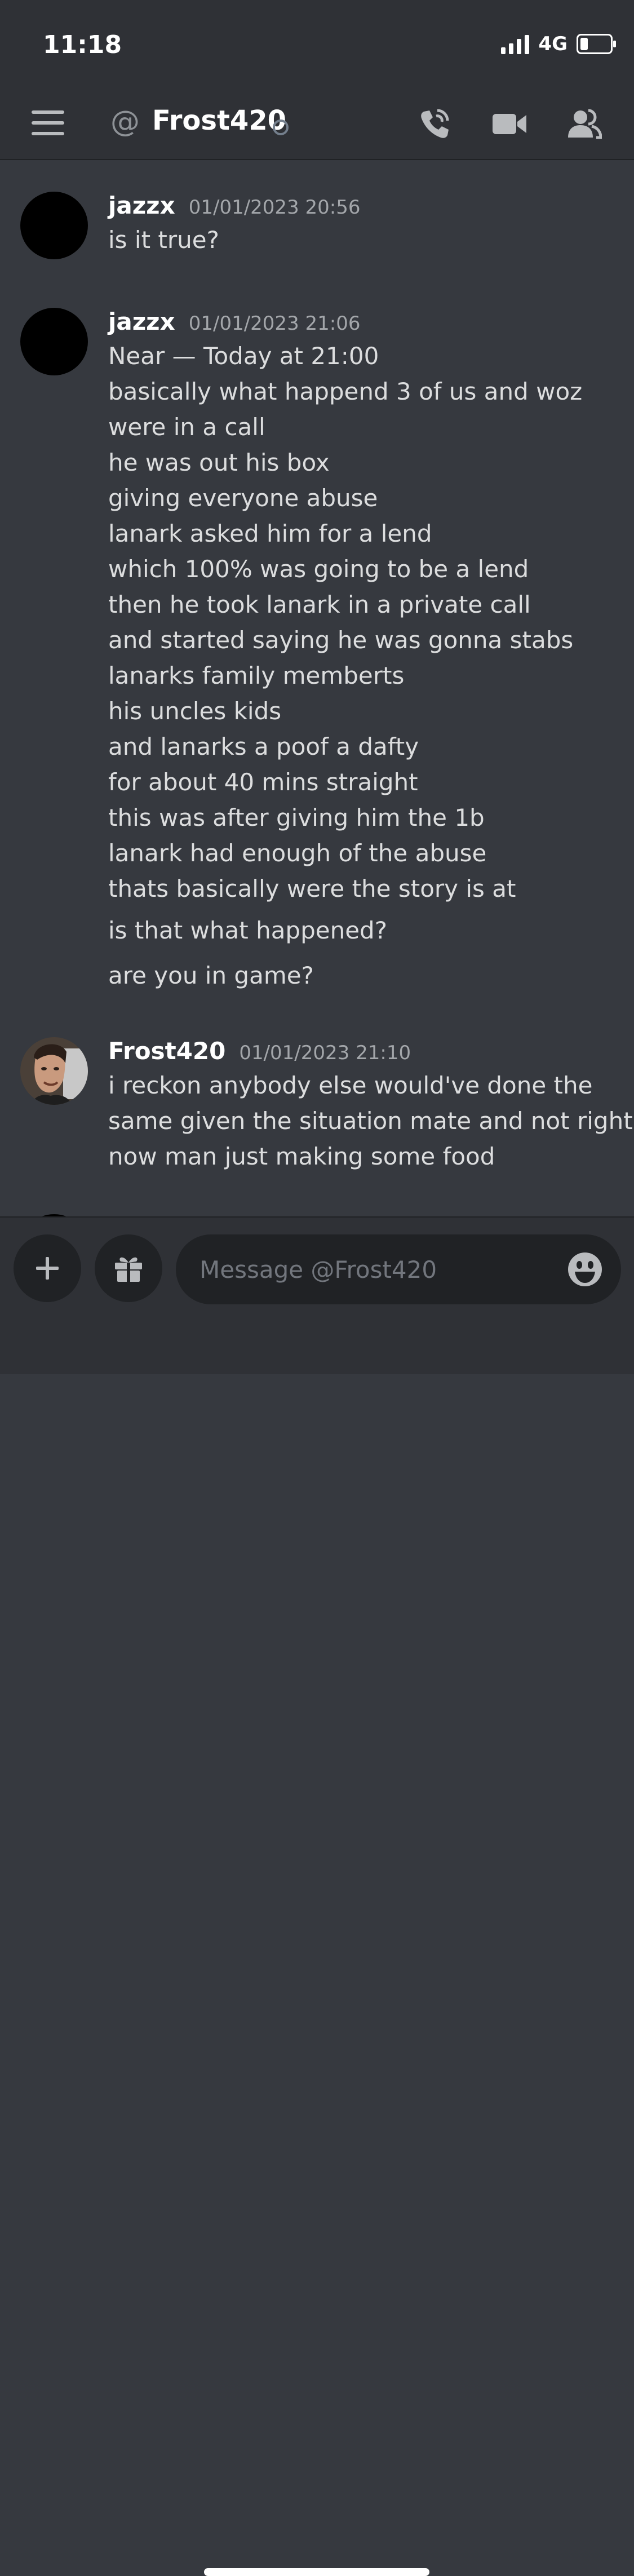 Image resolution: width=634 pixels, height=2576 pixels. Describe the element at coordinates (317, 126) in the screenshot. I see `channel-header: @ Frost420` at that location.